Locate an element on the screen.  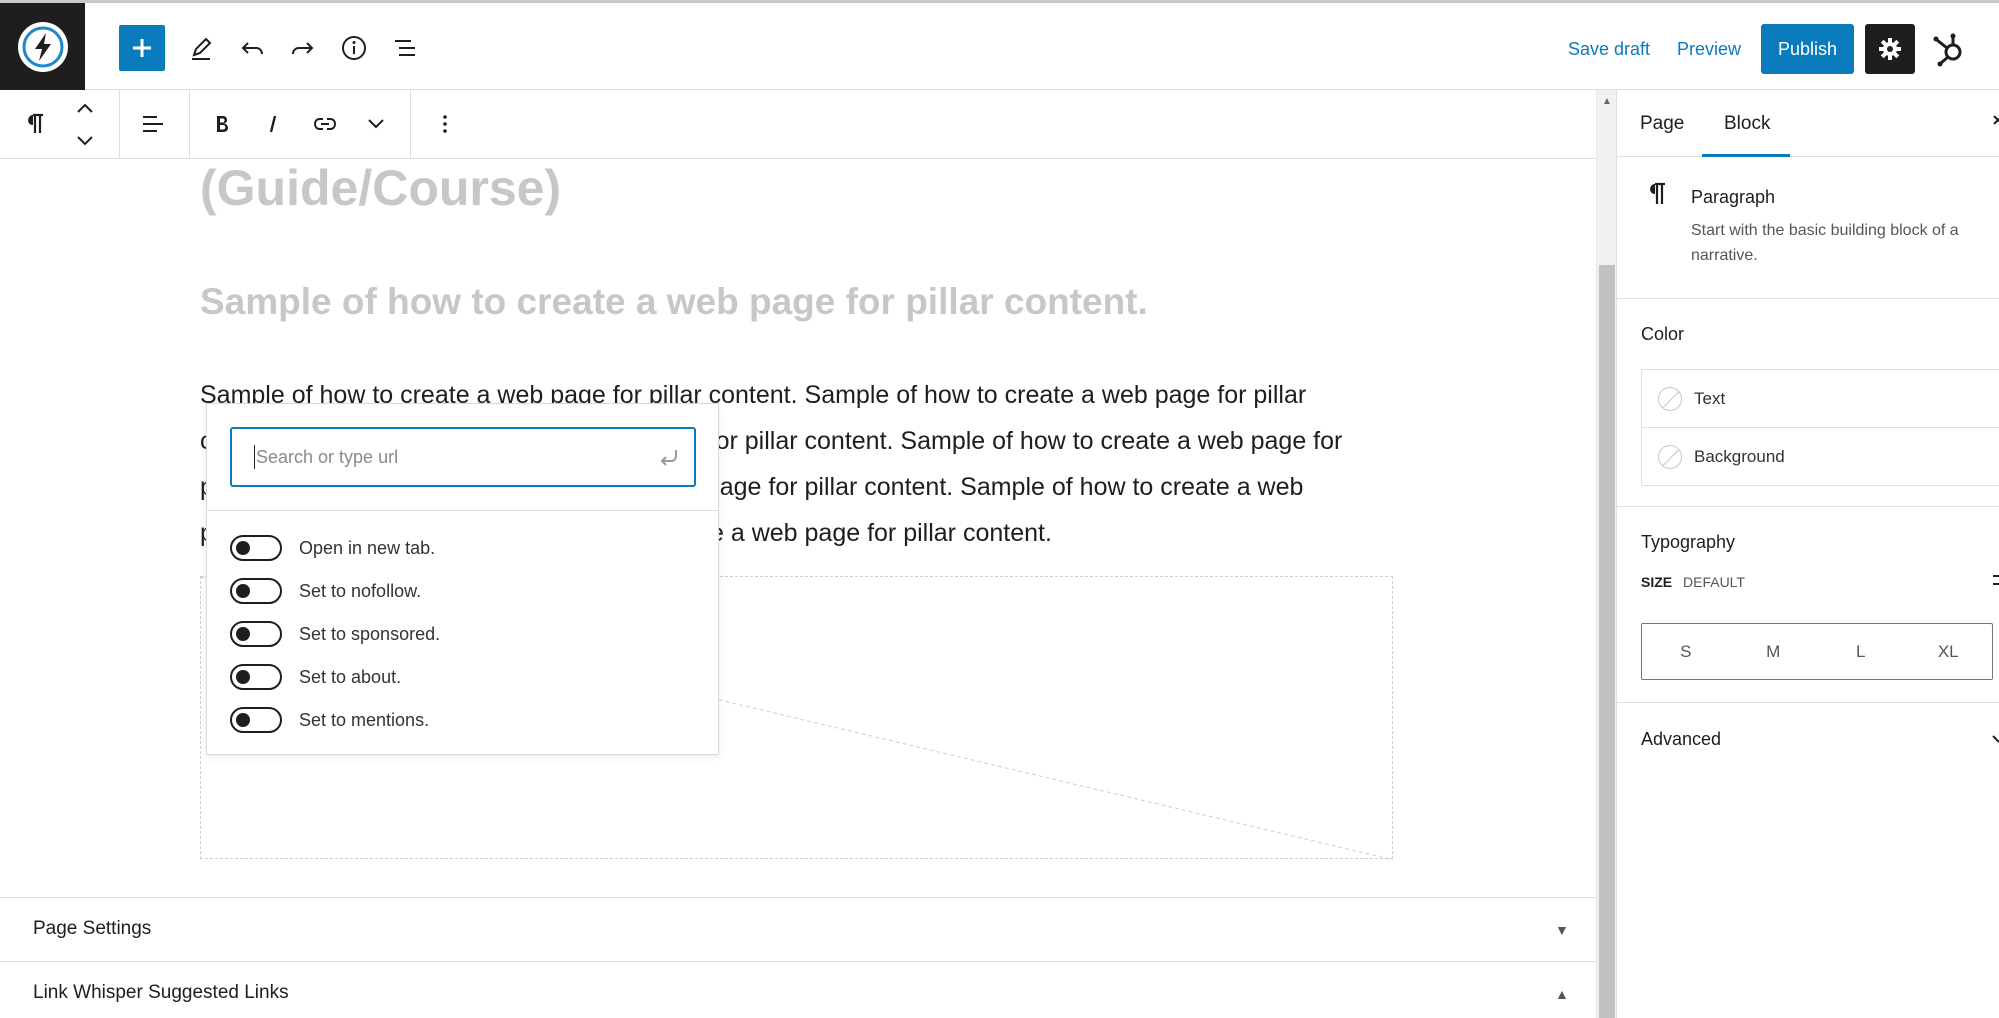
italic-icon is located at coordinates (273, 124).